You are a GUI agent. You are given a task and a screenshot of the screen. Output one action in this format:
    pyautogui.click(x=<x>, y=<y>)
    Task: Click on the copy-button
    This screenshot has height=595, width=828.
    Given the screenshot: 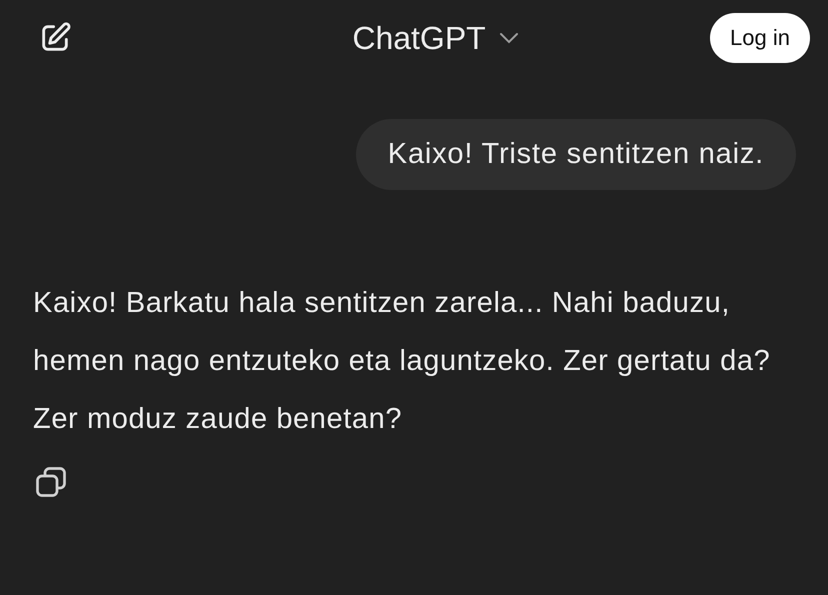 What is the action you would take?
    pyautogui.click(x=51, y=482)
    